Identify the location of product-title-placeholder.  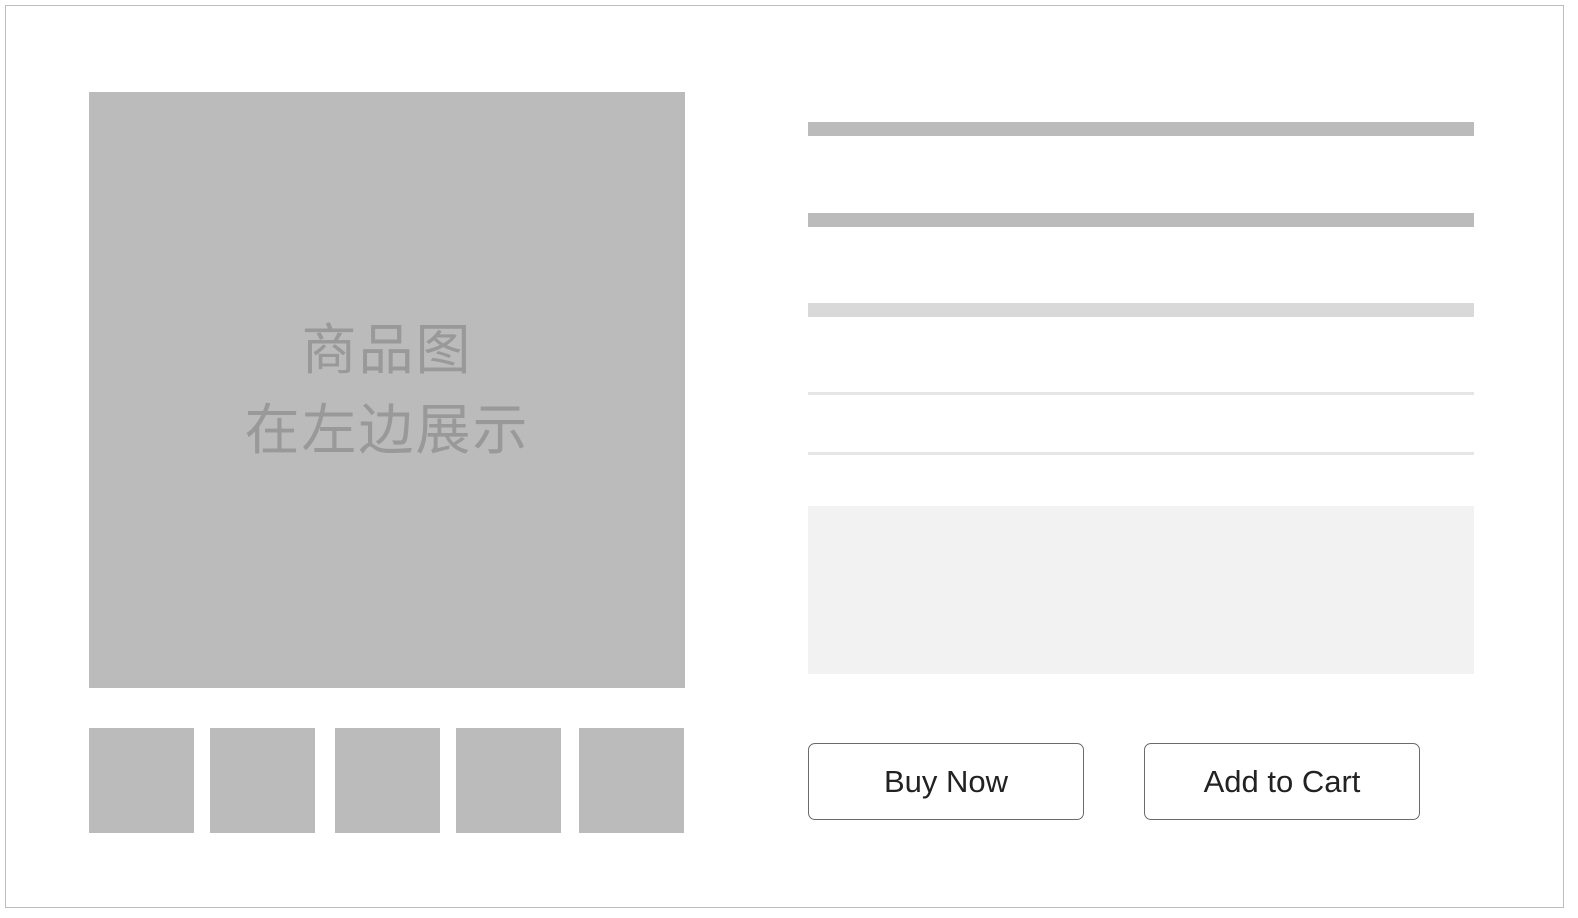
(1141, 129).